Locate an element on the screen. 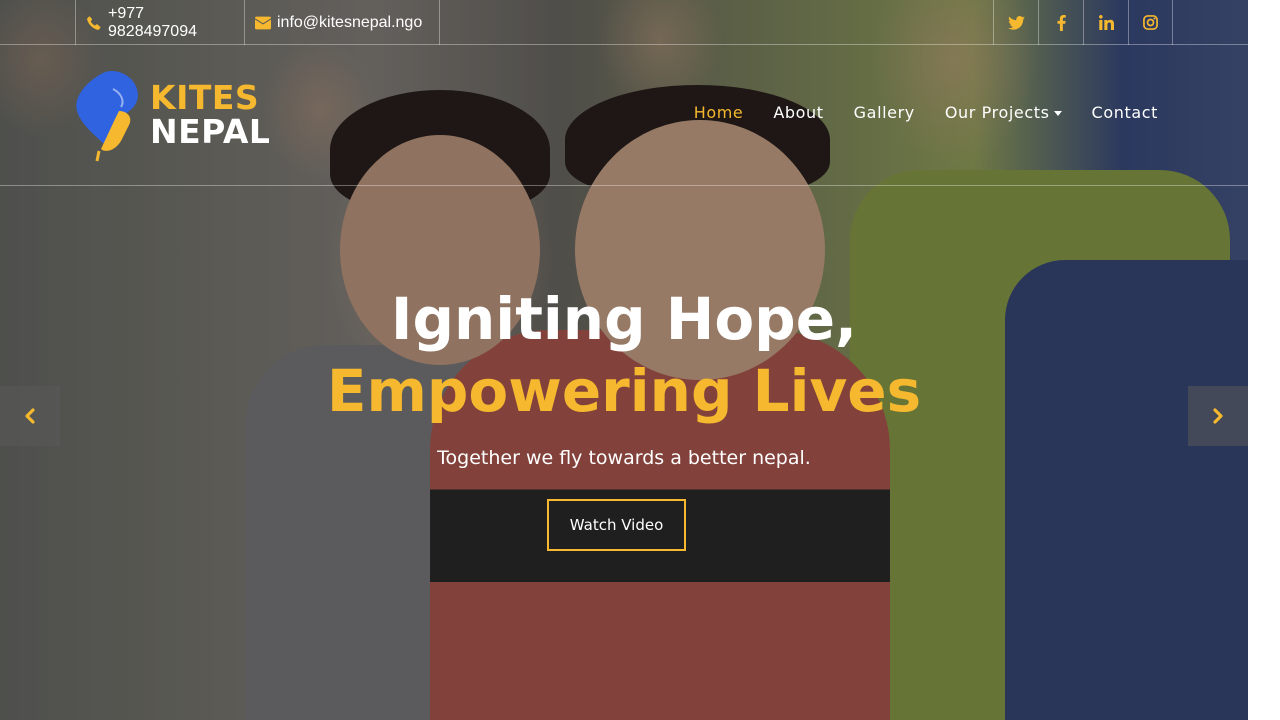 Image resolution: width=1280 pixels, height=720 pixels. nav-about: About is located at coordinates (798, 112).